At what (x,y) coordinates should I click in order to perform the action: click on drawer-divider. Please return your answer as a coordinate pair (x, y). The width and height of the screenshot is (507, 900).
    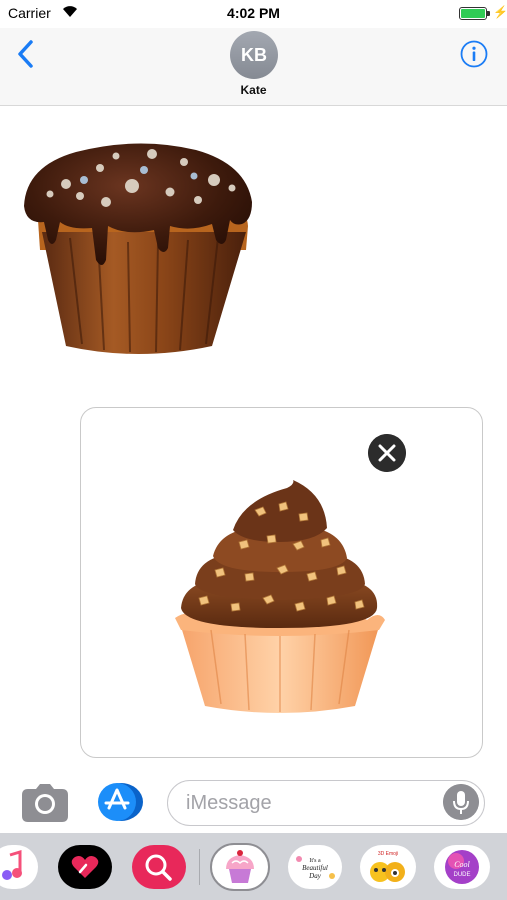
    Looking at the image, I should click on (199, 867).